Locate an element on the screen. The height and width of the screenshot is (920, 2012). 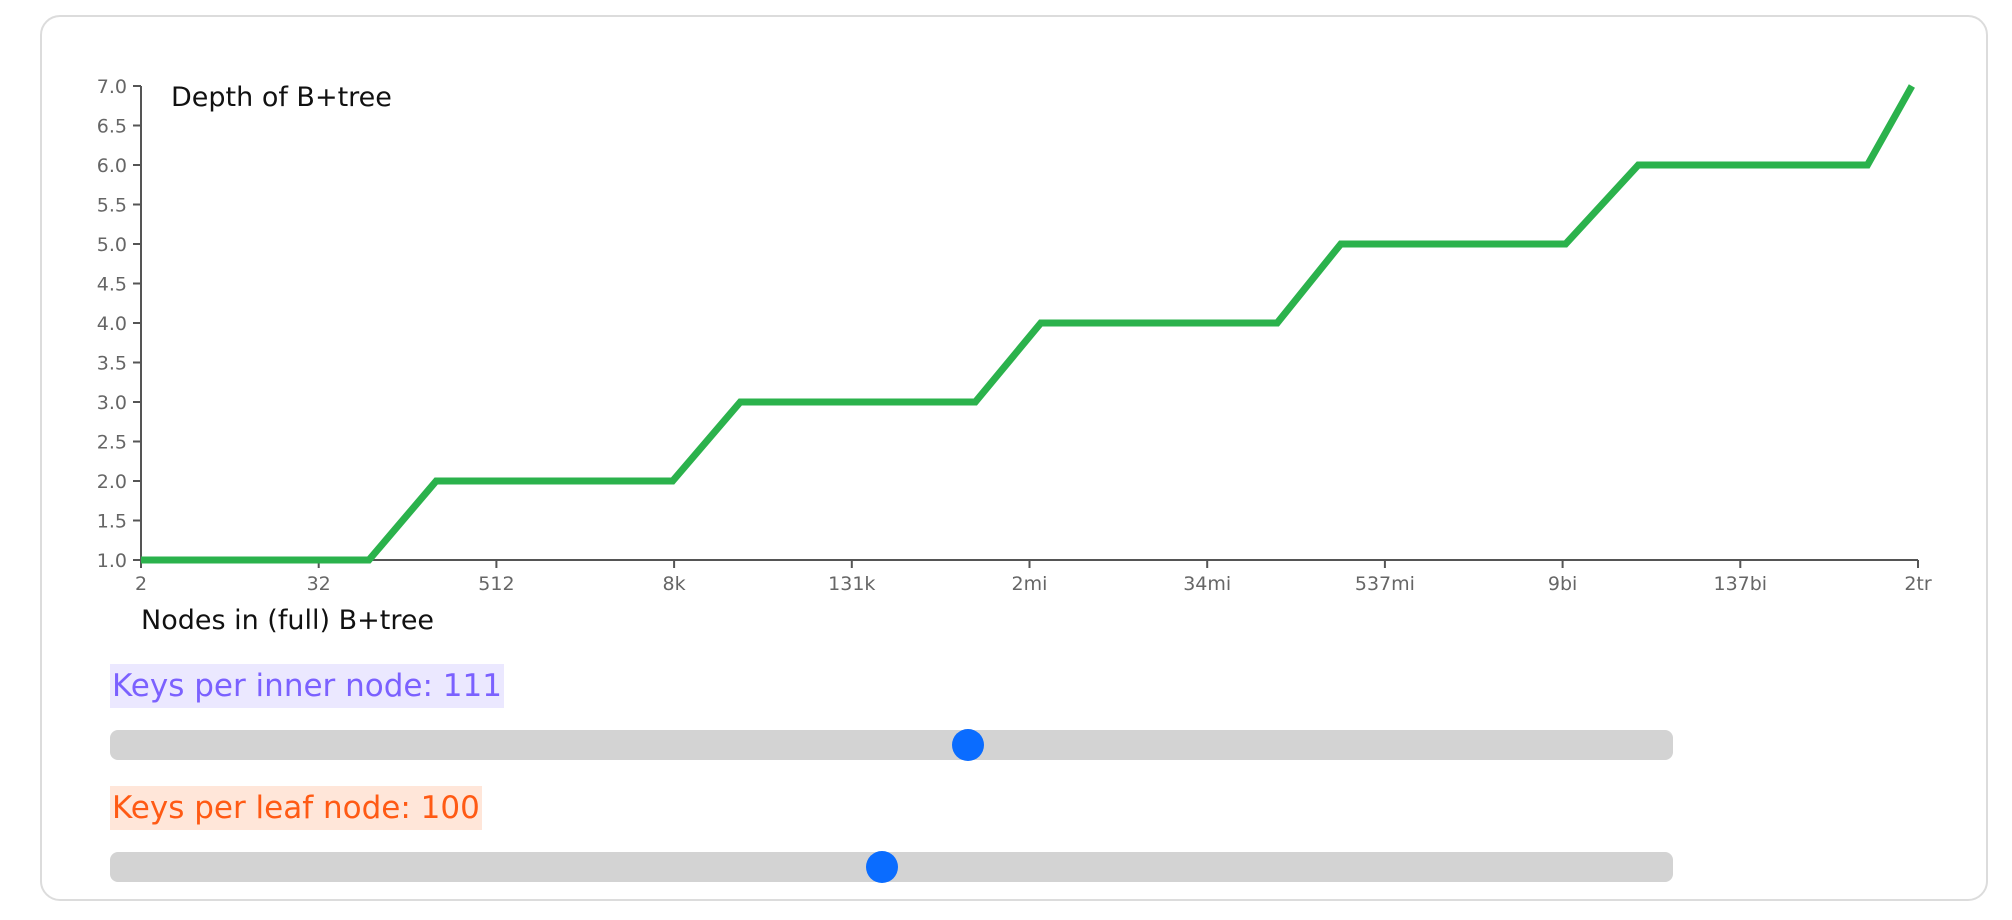
y-tick-label: 5.0 is located at coordinates (112, 245).